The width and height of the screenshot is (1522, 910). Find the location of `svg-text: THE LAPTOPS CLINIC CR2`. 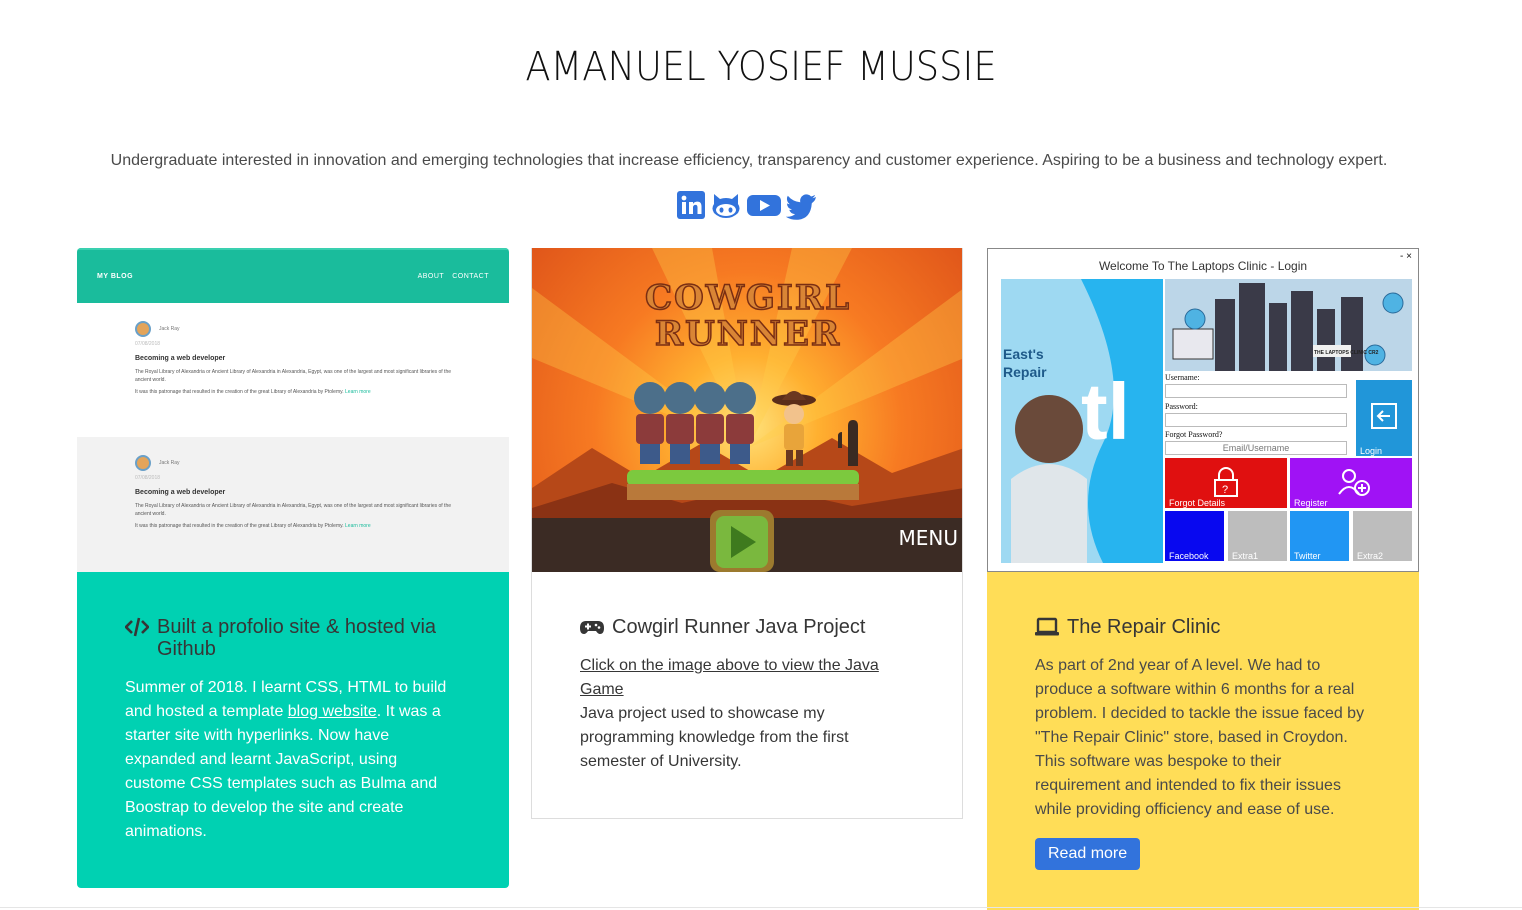

svg-text: THE LAPTOPS CLINIC CR2 is located at coordinates (1346, 353).